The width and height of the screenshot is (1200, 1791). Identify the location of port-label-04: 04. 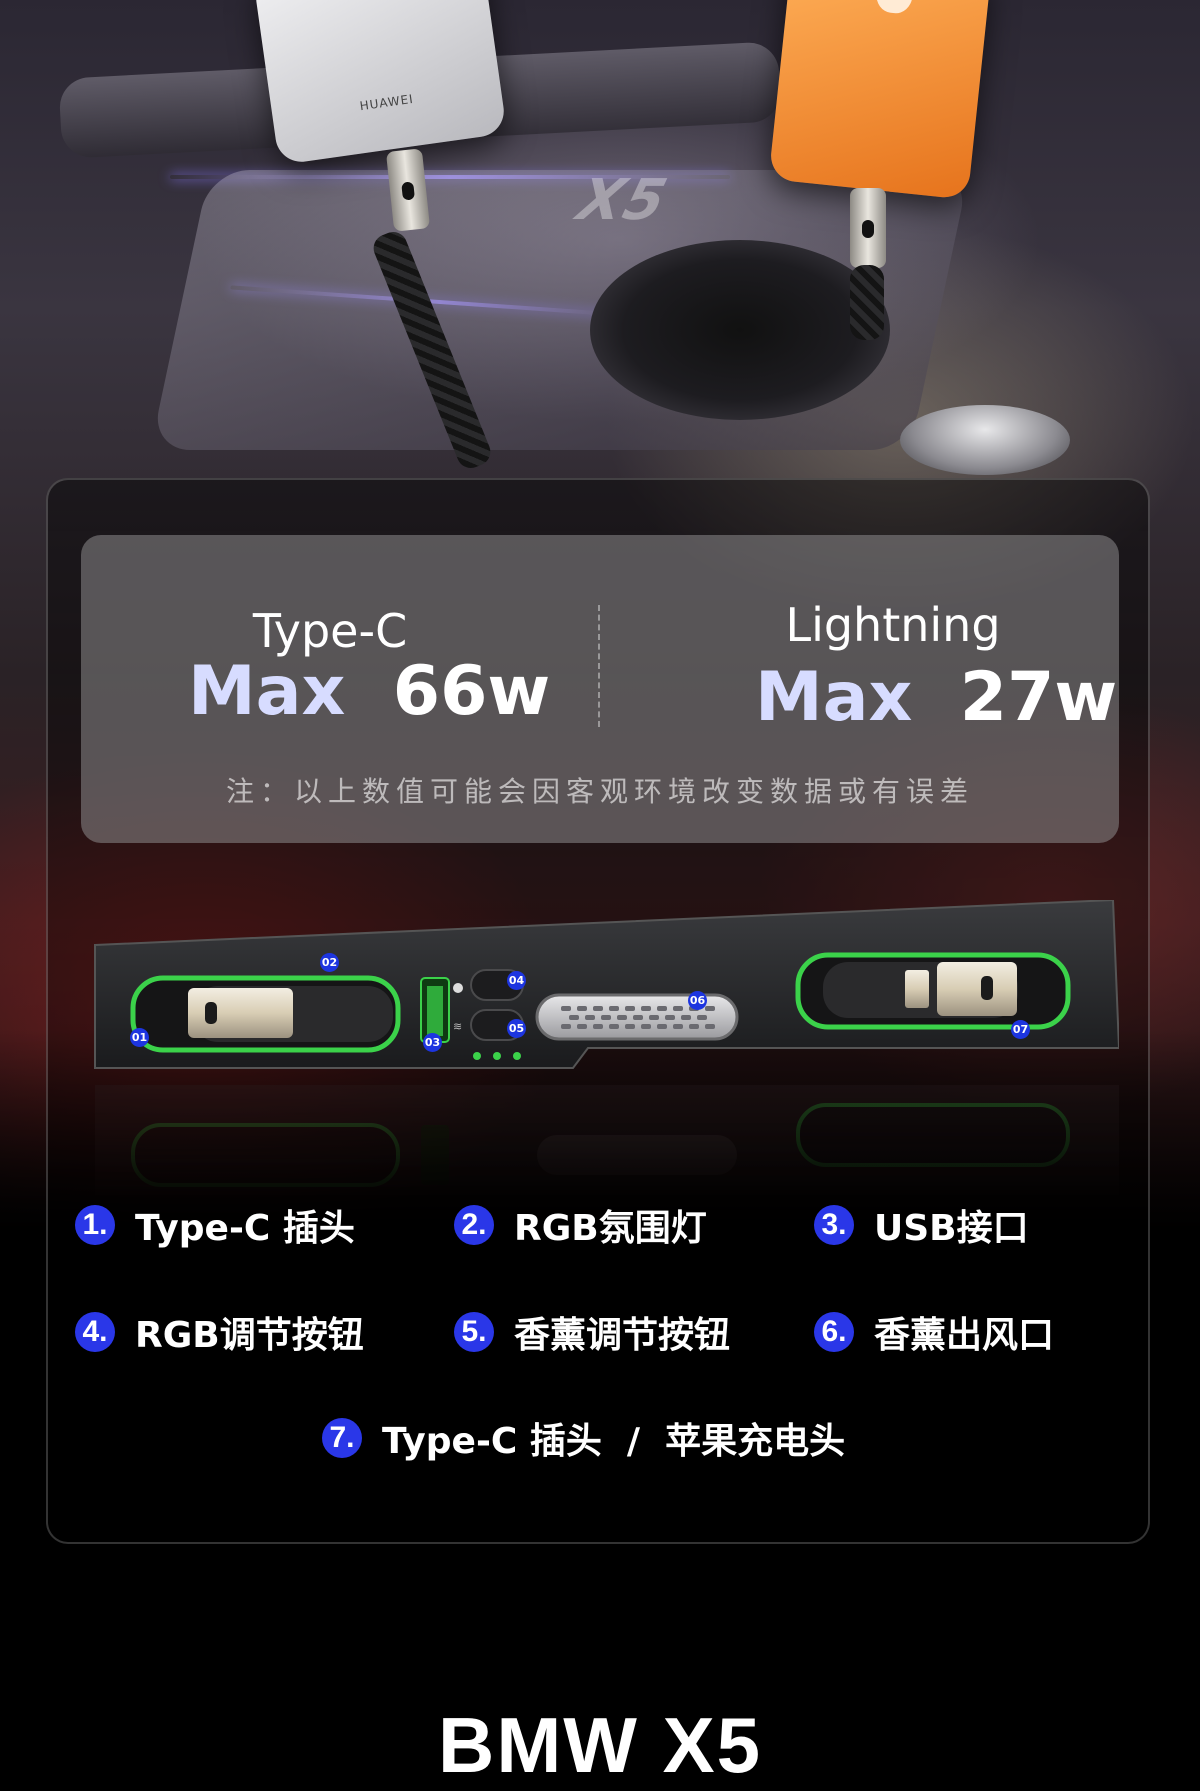
(516, 980).